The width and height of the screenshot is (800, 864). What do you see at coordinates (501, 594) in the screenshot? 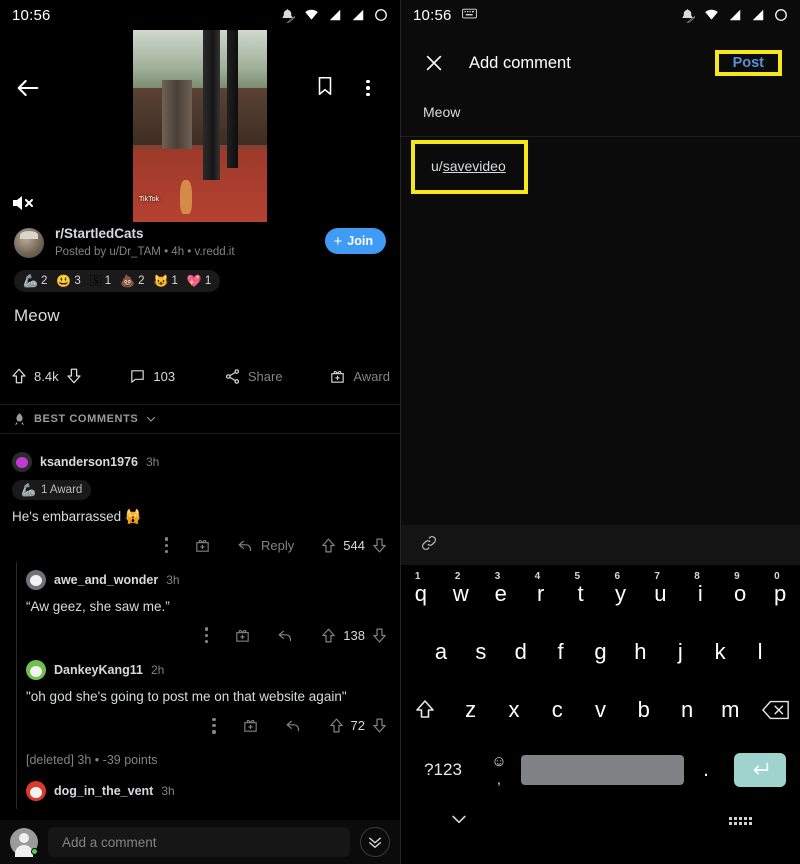
I see `key-e: 3e` at bounding box center [501, 594].